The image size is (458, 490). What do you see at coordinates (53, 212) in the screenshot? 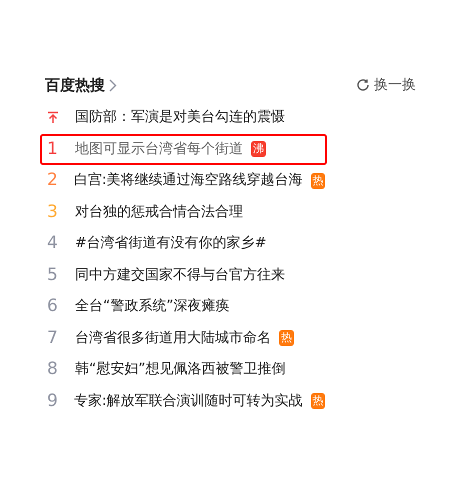
I see `rank-number: 3` at bounding box center [53, 212].